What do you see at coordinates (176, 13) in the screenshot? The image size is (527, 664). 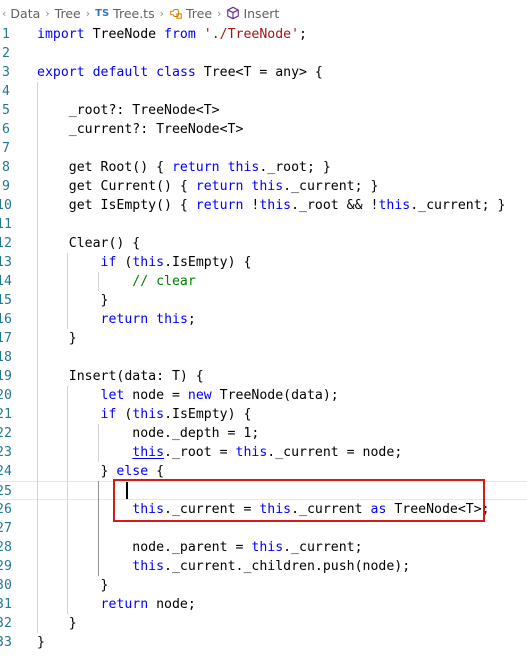 I see `class-symbol-icon` at bounding box center [176, 13].